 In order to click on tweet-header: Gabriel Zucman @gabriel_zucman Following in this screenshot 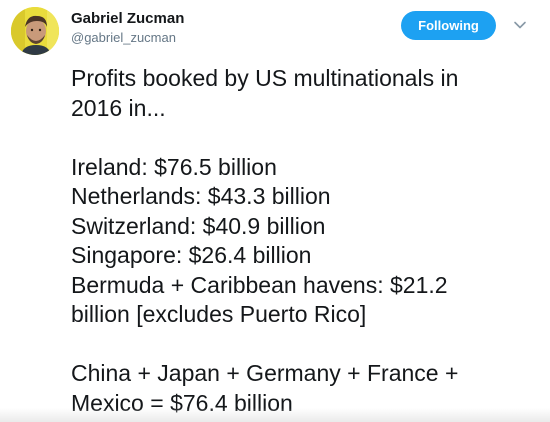, I will do `click(275, 30)`.